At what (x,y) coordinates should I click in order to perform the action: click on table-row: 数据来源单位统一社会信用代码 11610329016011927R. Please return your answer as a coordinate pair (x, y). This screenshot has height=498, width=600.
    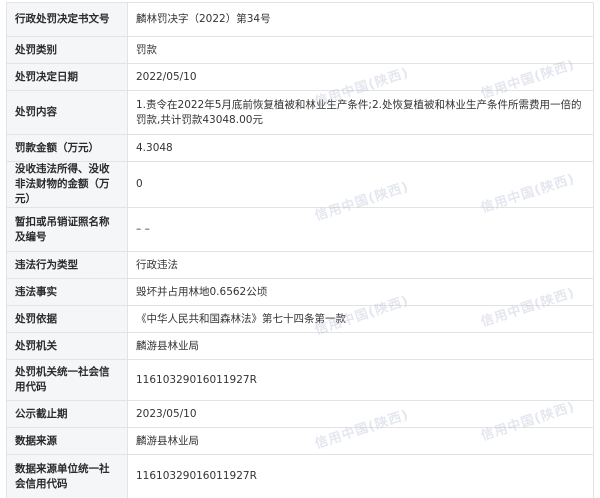
    Looking at the image, I should click on (300, 476).